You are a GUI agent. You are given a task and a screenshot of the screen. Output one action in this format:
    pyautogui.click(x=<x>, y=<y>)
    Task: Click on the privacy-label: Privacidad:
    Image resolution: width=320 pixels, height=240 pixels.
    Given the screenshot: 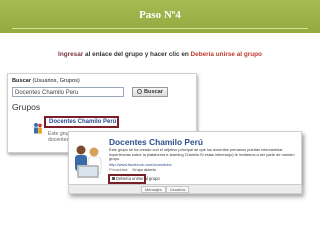 What is the action you would take?
    pyautogui.click(x=119, y=169)
    